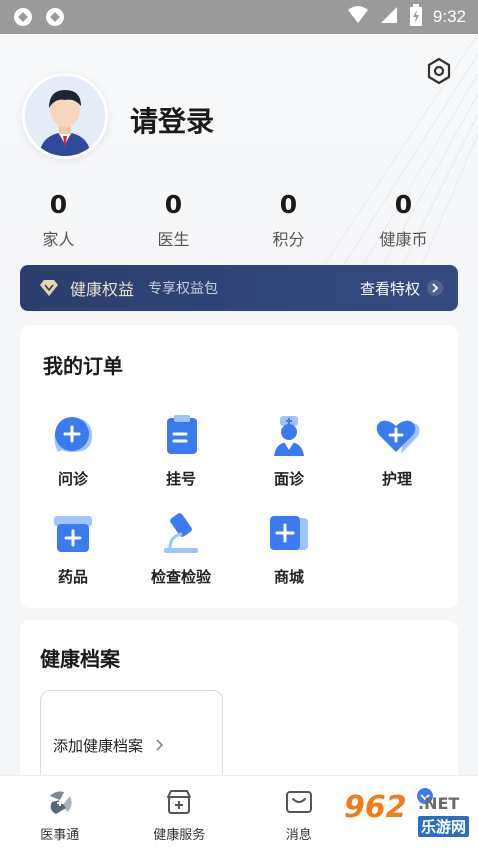  I want to click on order-consultation: 问诊, so click(73, 449).